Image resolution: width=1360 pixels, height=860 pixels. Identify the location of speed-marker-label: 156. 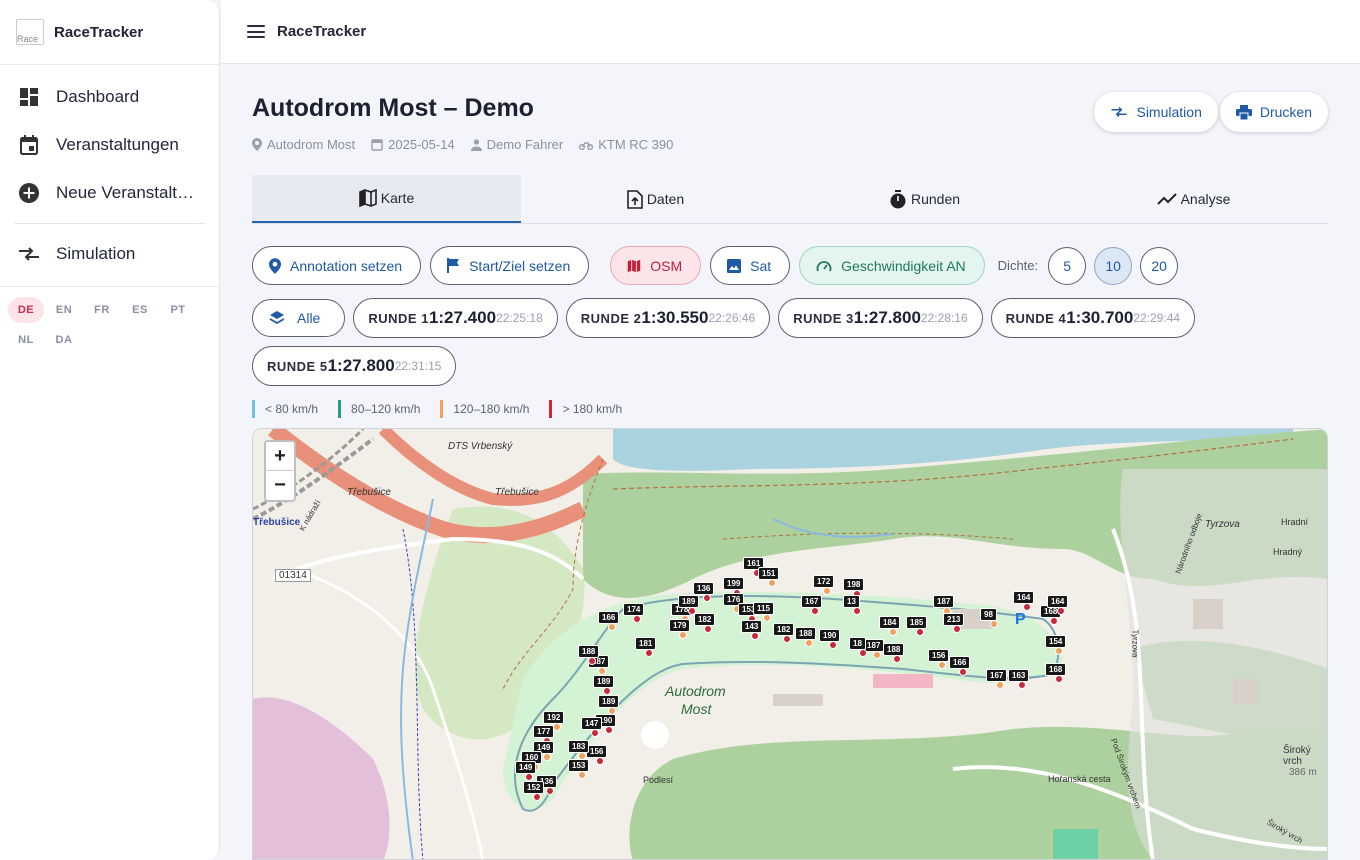
(597, 751).